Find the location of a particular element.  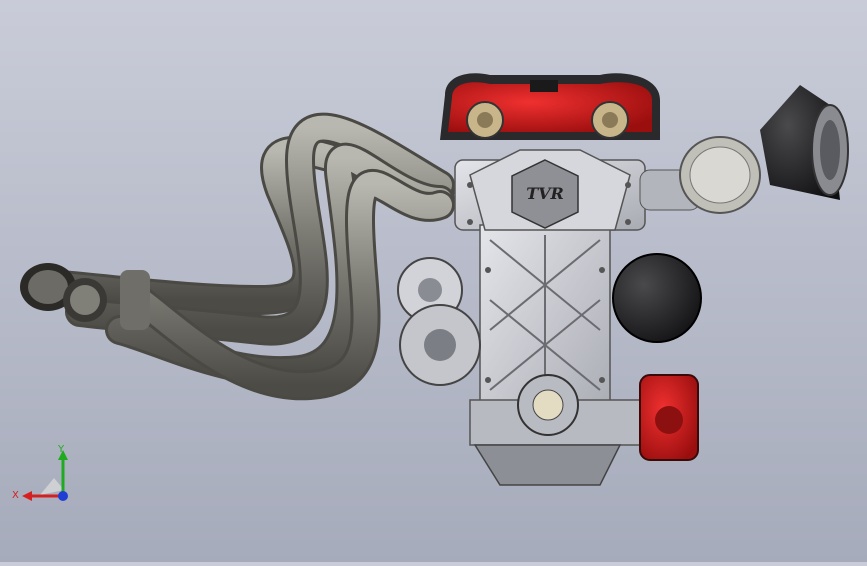

water-pump is located at coordinates (669, 417).